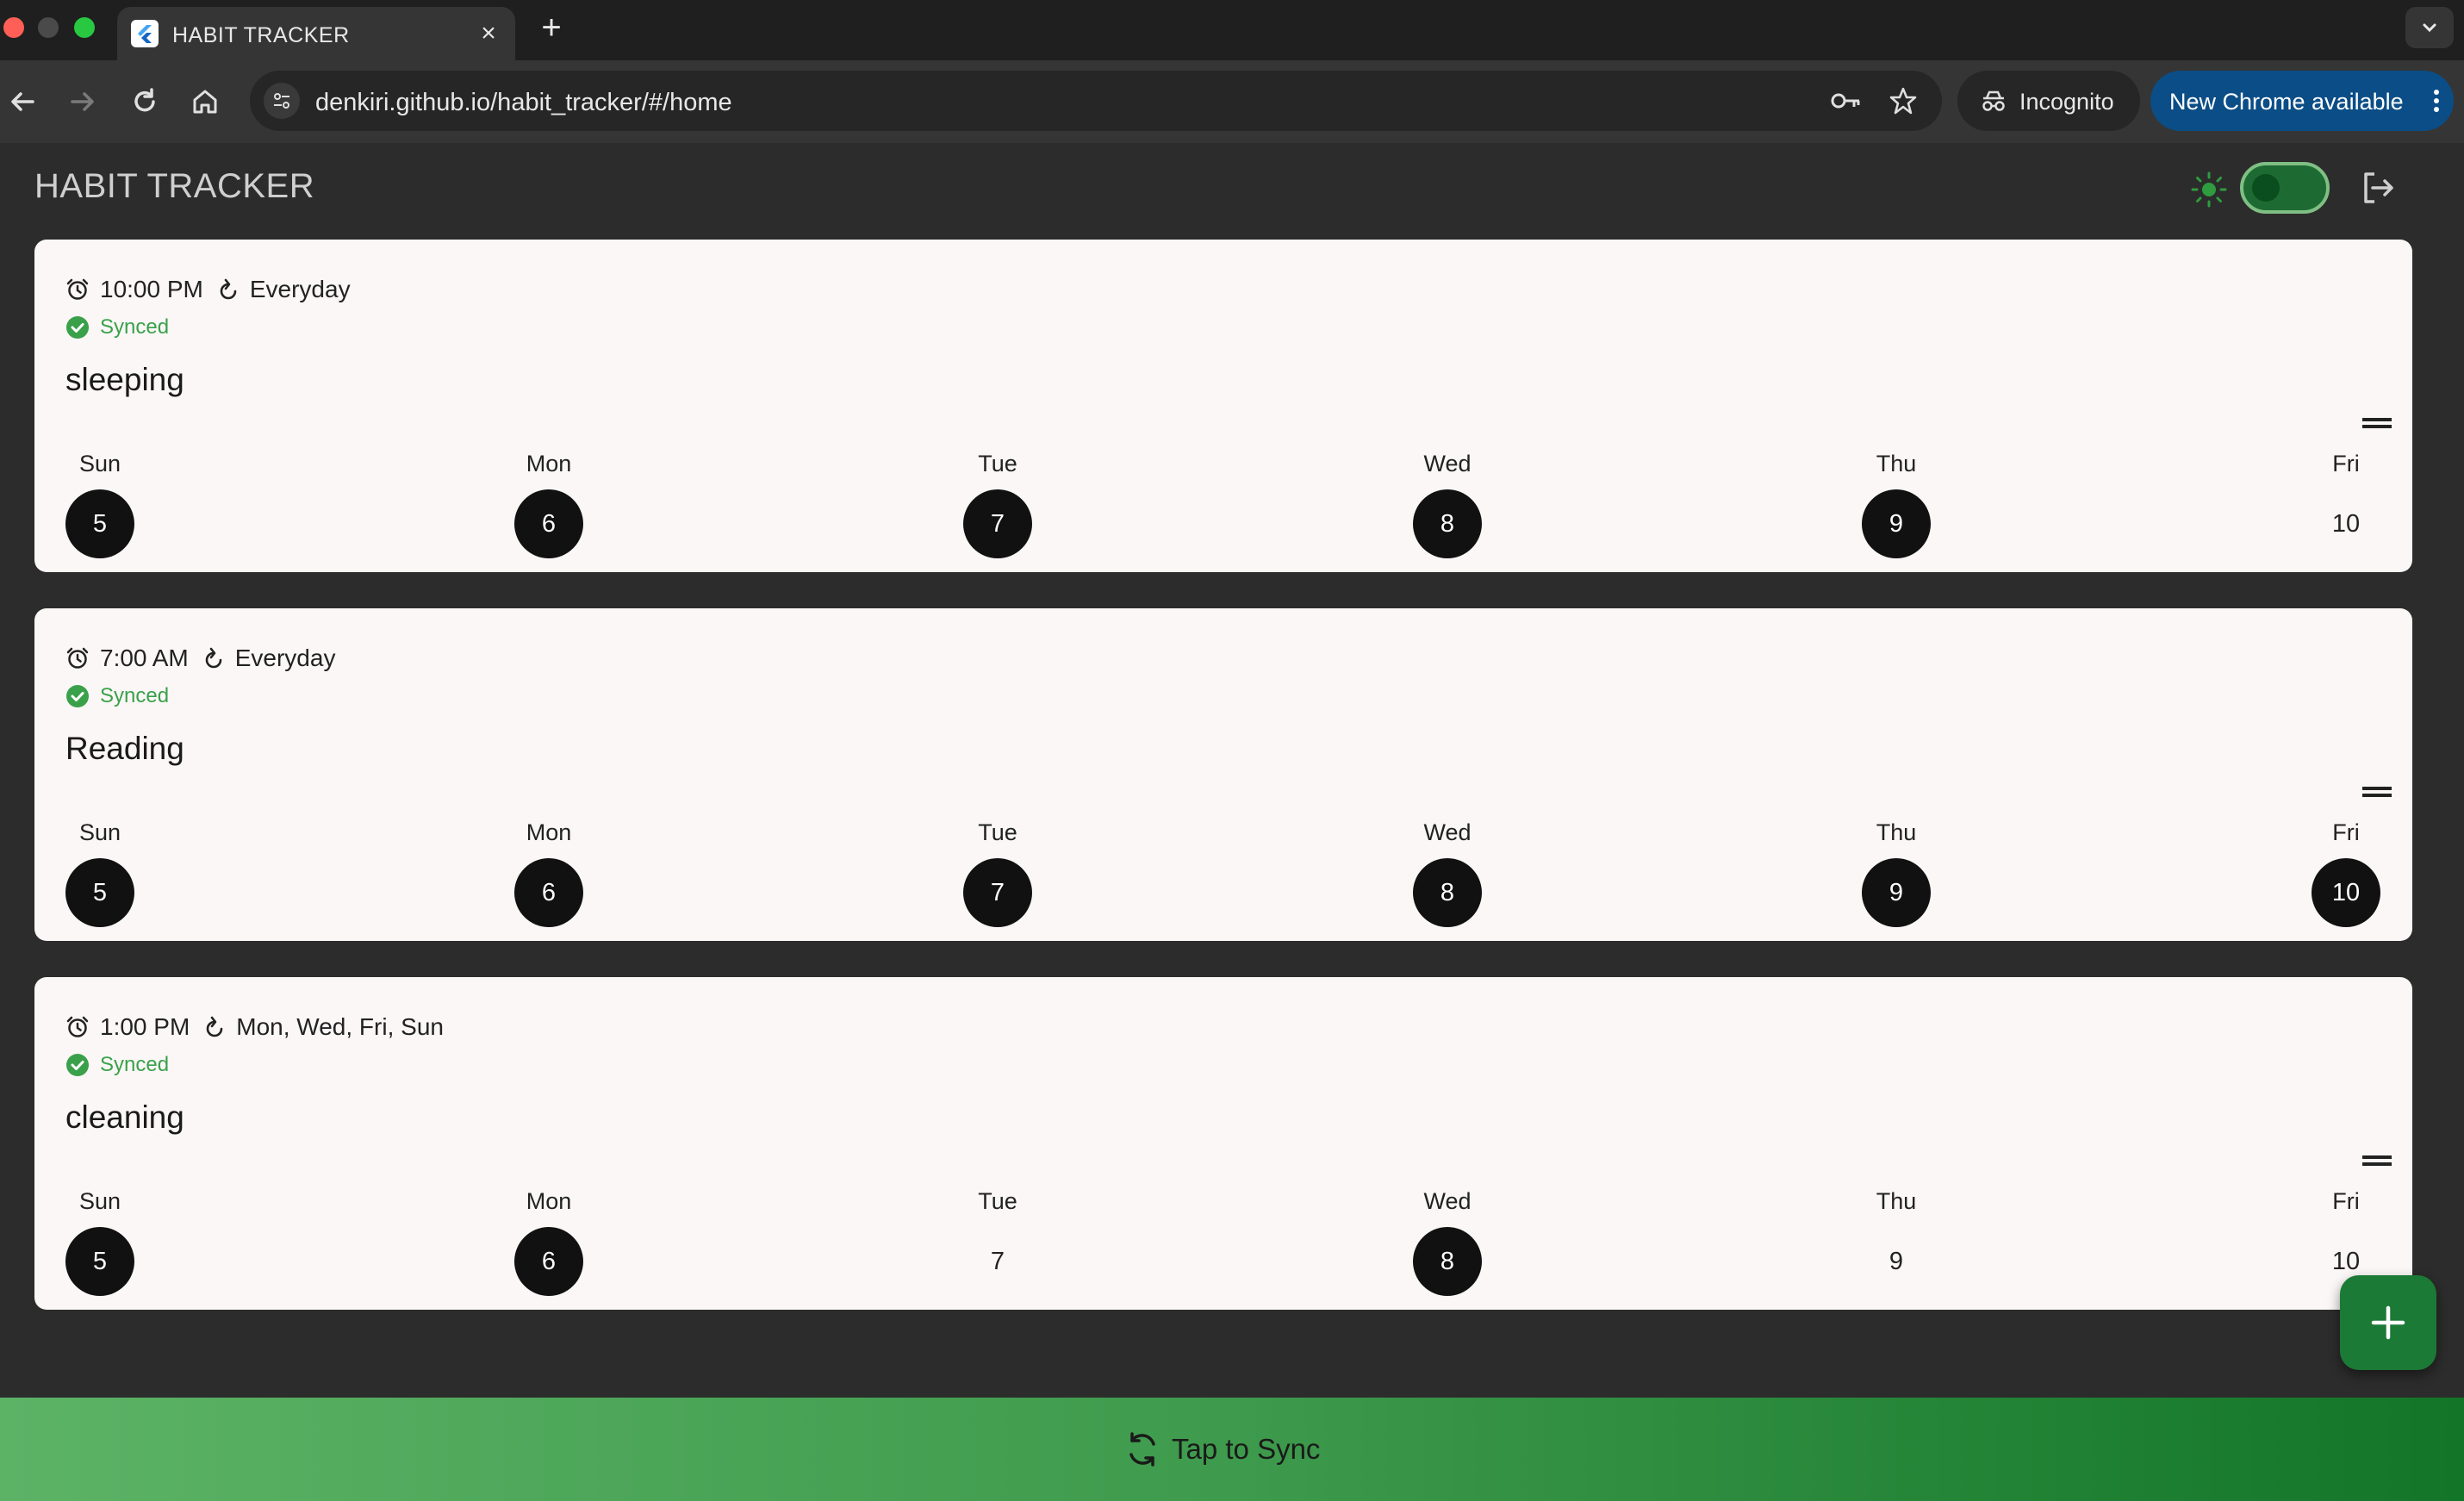 The height and width of the screenshot is (1501, 2464). What do you see at coordinates (997, 1201) in the screenshot?
I see `day-label: Tue` at bounding box center [997, 1201].